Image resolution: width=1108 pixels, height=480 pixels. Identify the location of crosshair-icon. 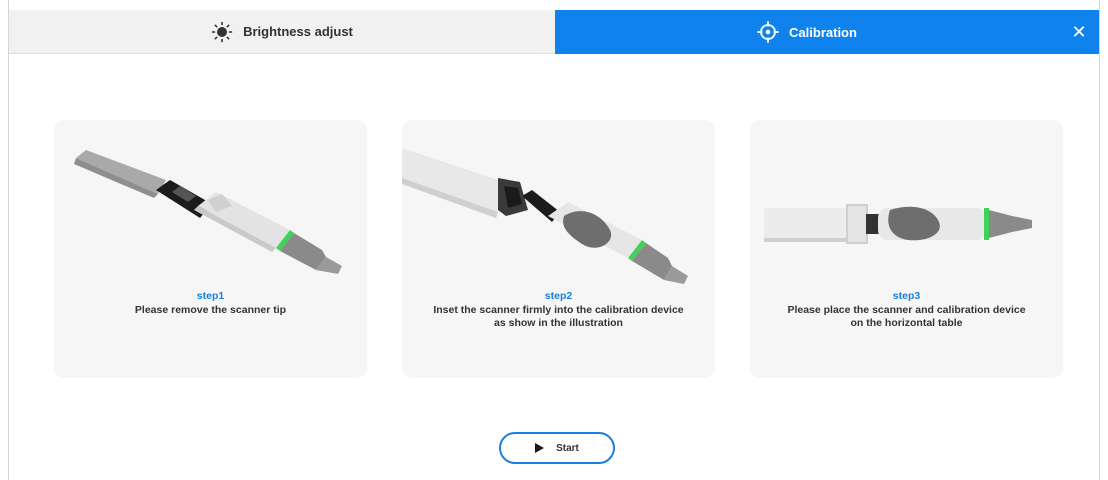
(768, 32).